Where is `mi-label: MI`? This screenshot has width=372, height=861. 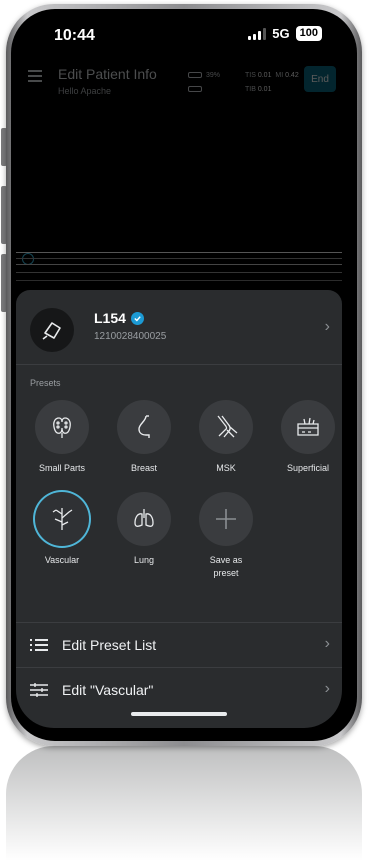
mi-label: MI is located at coordinates (279, 75).